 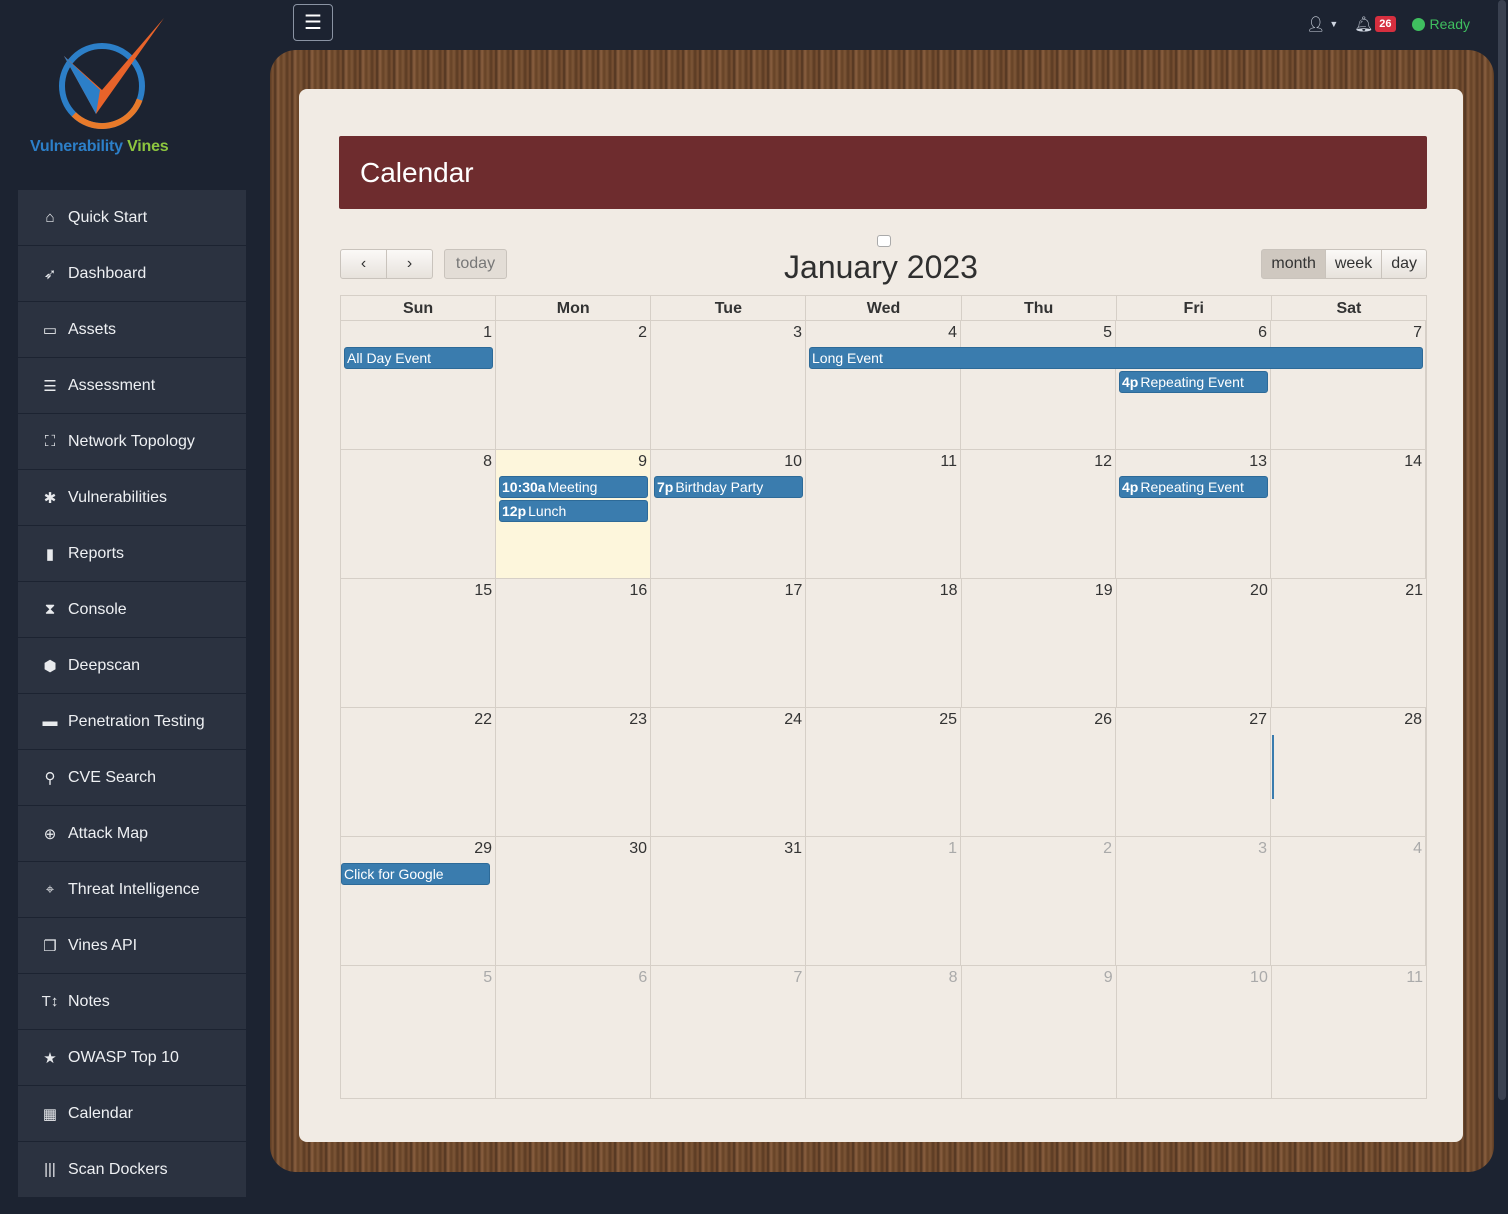 What do you see at coordinates (132, 554) in the screenshot?
I see `sidebar-item-reports: ▮ Reports` at bounding box center [132, 554].